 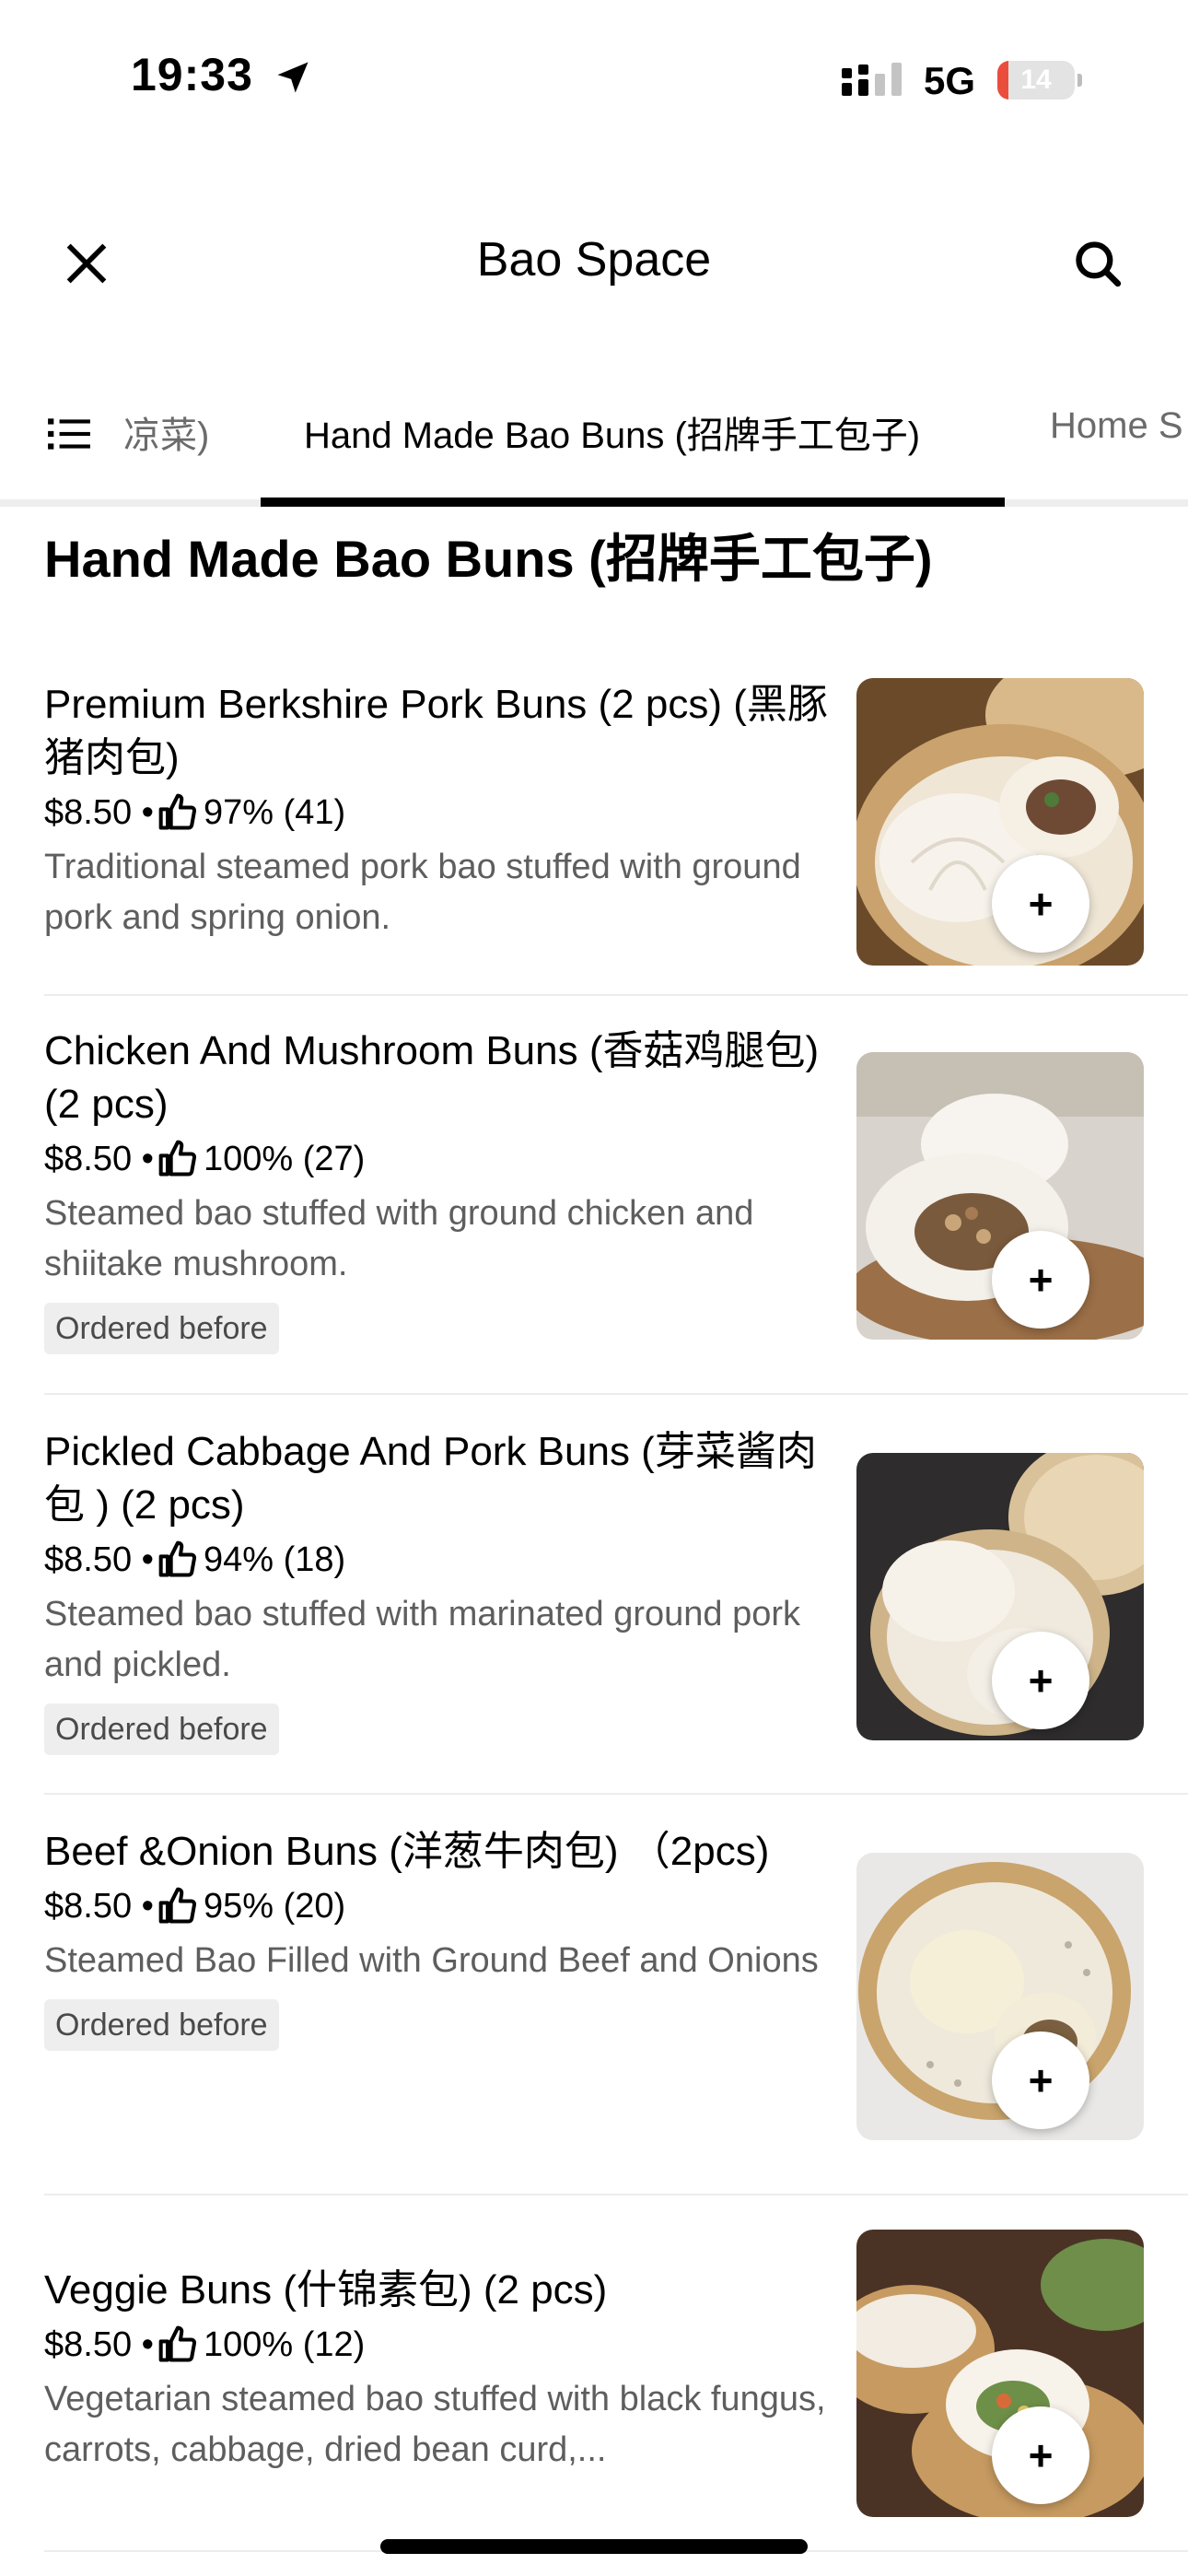 I want to click on item-meta: $8.50 • 100% (12), so click(x=440, y=2345).